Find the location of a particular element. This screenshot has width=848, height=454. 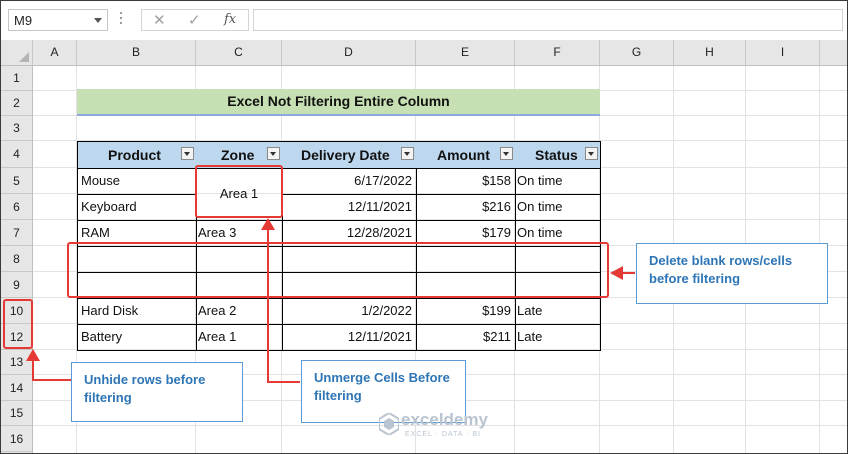

callout-delete-blank-rows: Delete blank rows/cells before filtering is located at coordinates (732, 273).